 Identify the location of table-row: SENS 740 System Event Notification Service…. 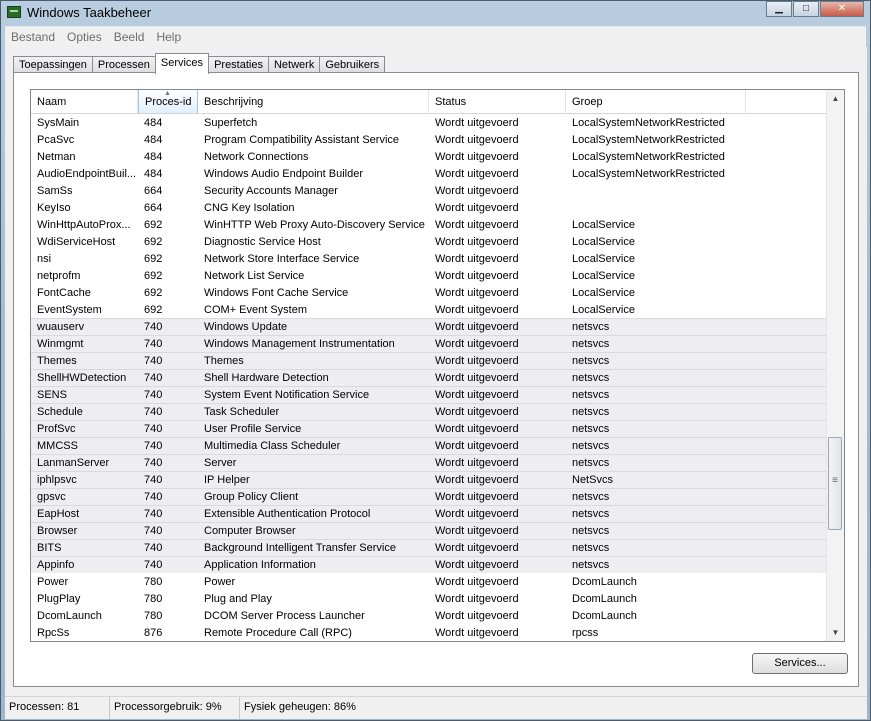
(429, 394).